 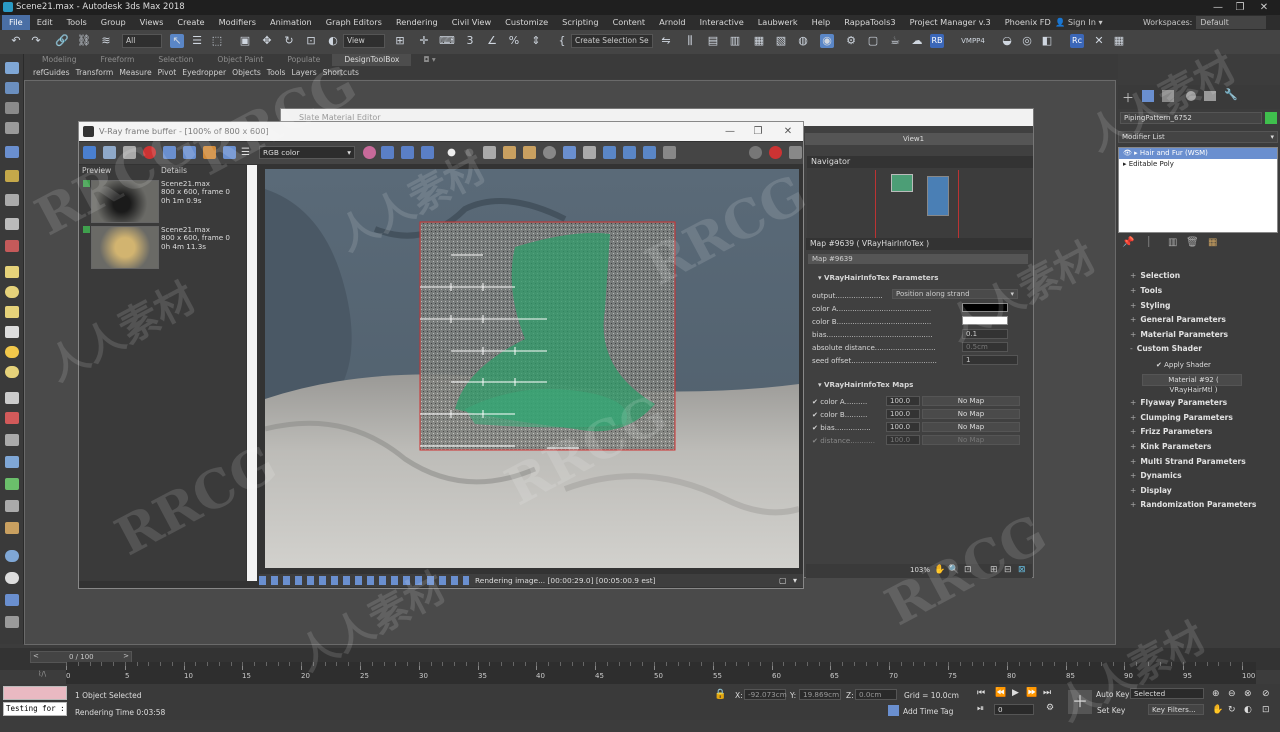 I want to click on redo-icon: ↷, so click(x=36, y=41).